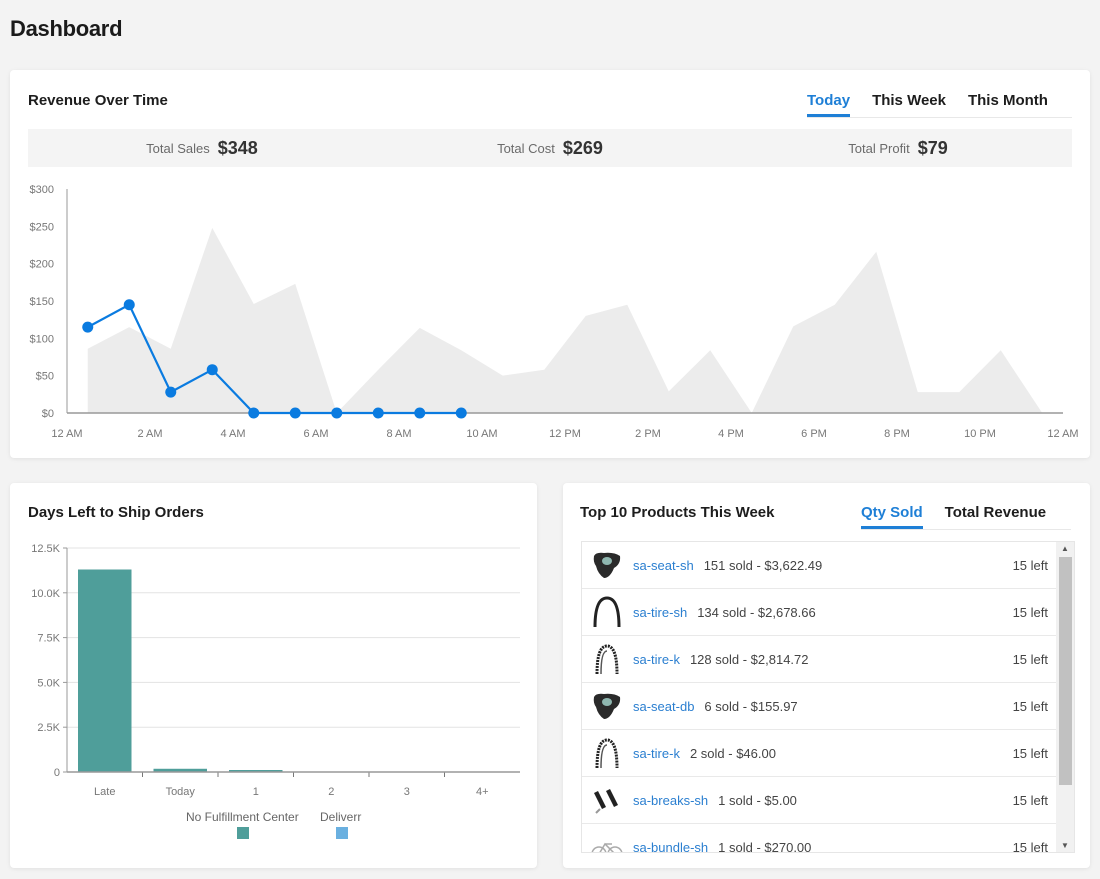  What do you see at coordinates (243, 833) in the screenshot?
I see `legend-swatch-no-fulfillment` at bounding box center [243, 833].